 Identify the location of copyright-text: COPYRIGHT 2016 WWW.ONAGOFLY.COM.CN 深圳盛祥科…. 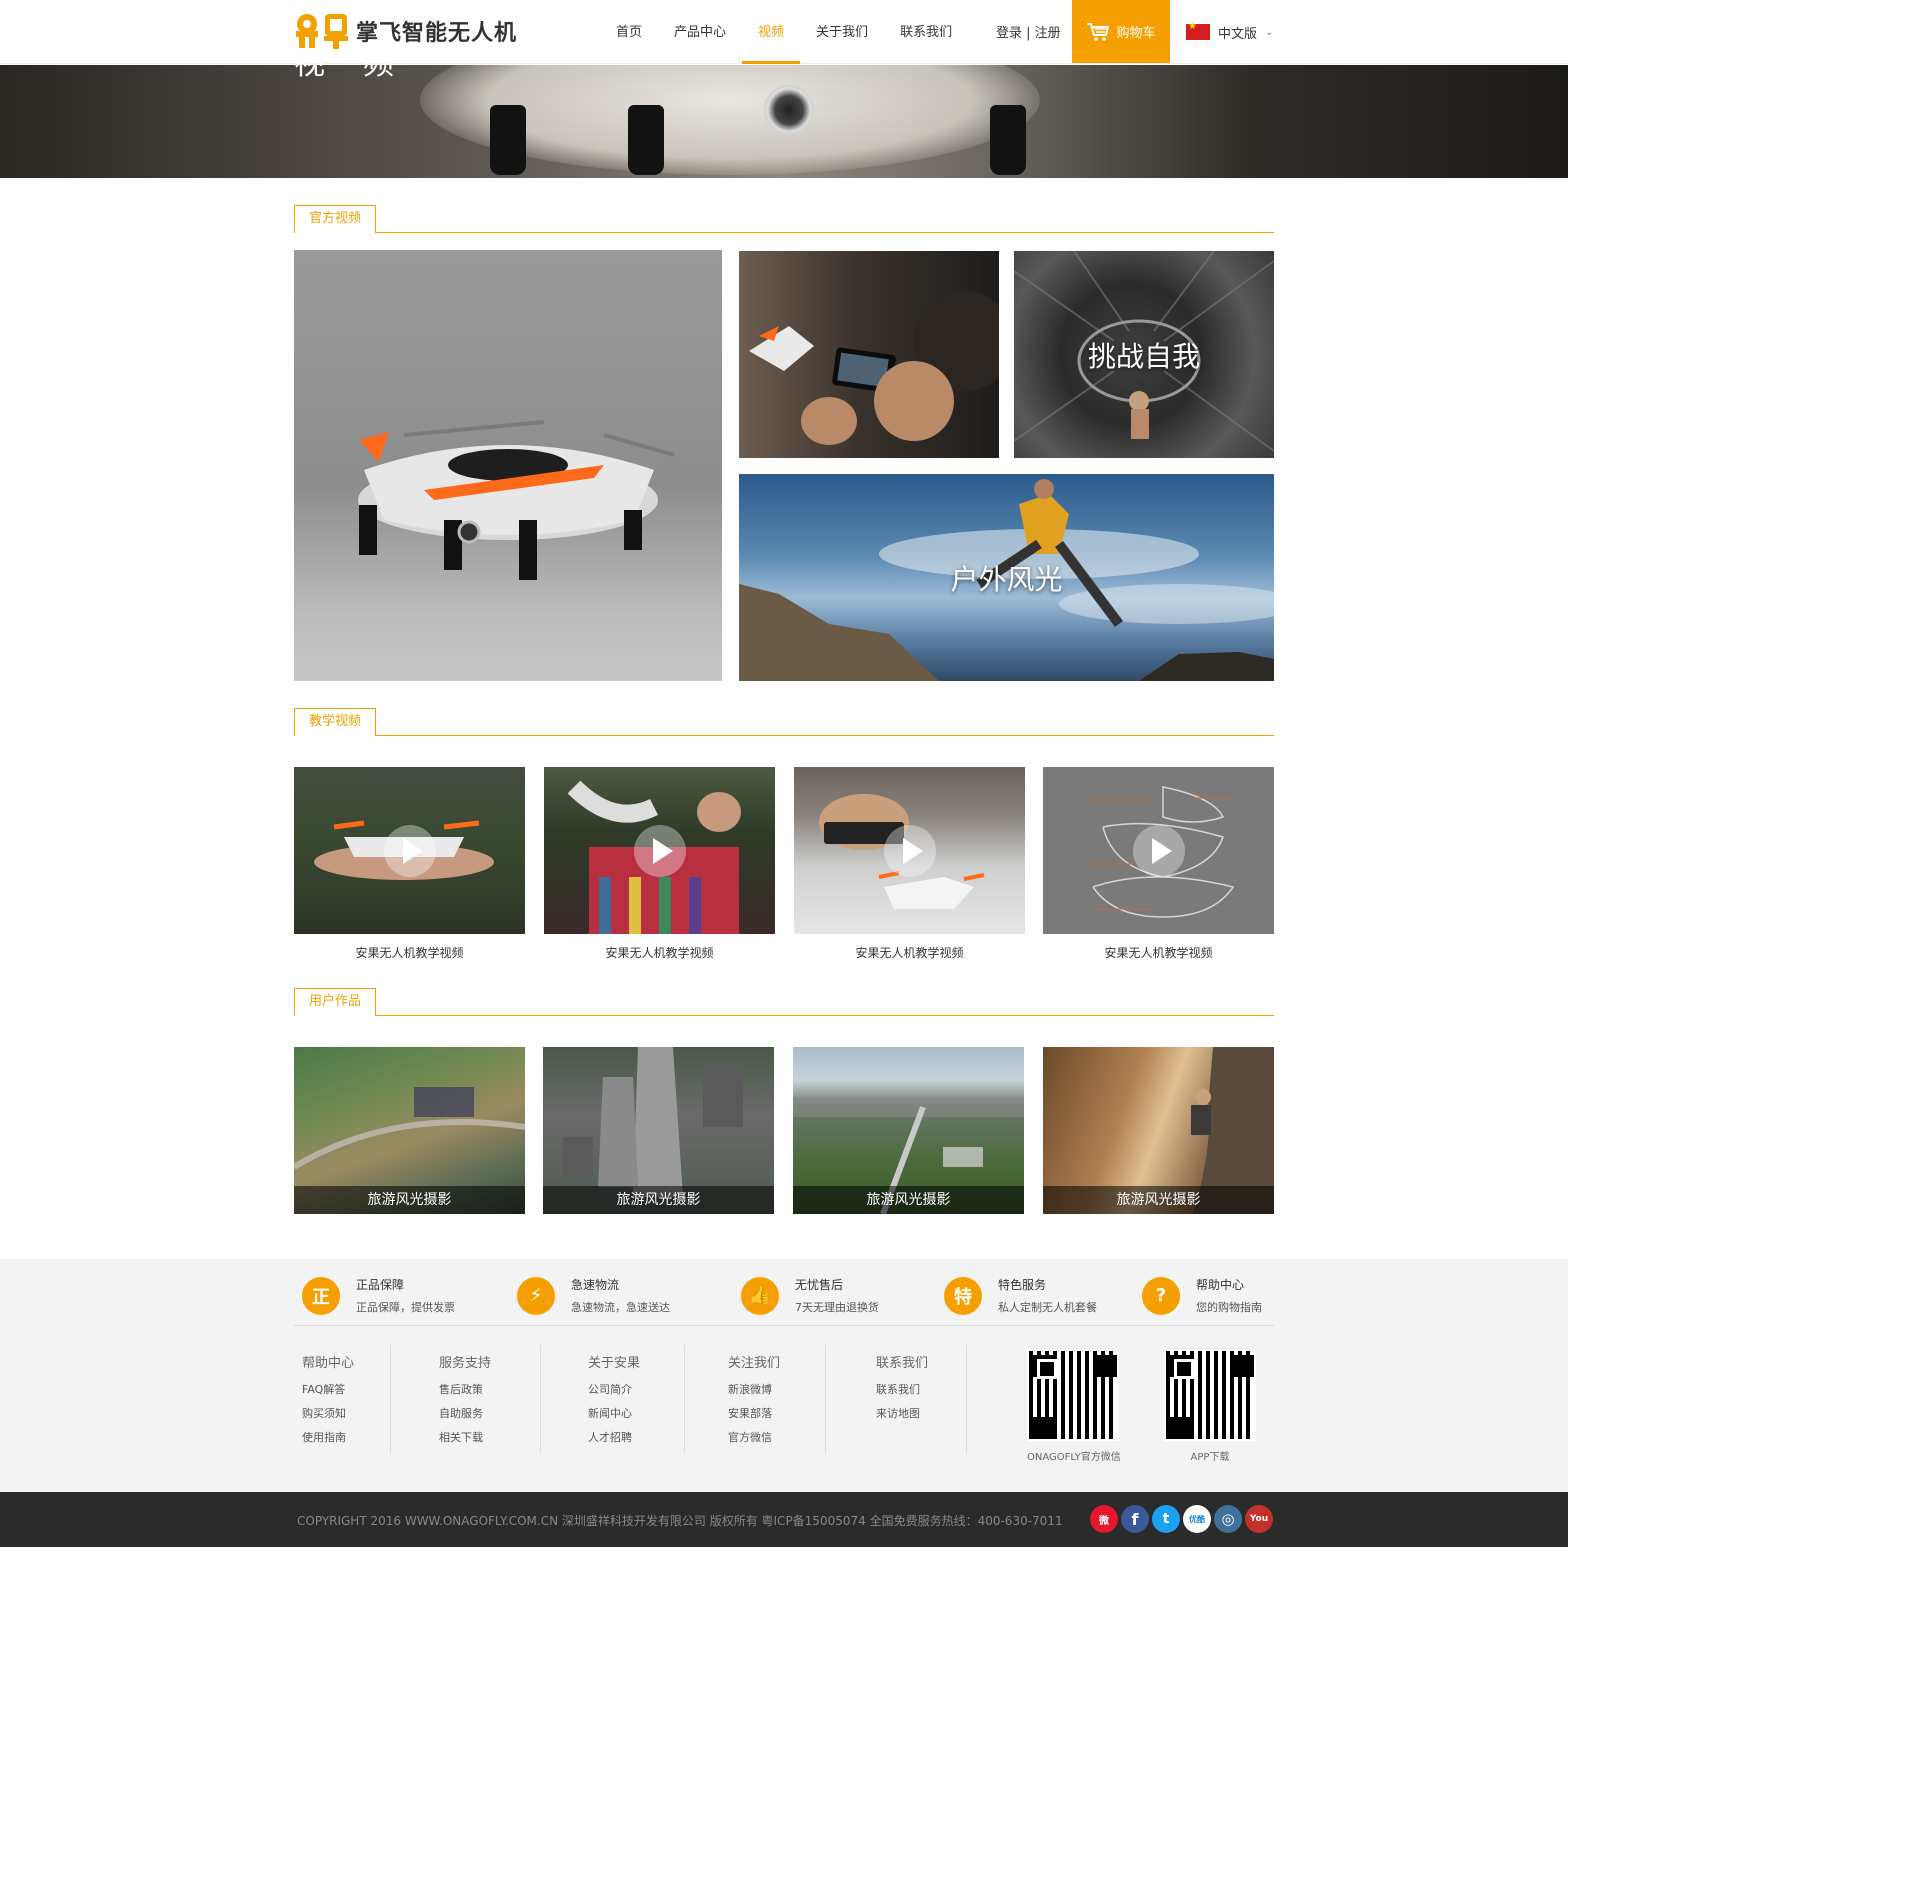
(680, 1521).